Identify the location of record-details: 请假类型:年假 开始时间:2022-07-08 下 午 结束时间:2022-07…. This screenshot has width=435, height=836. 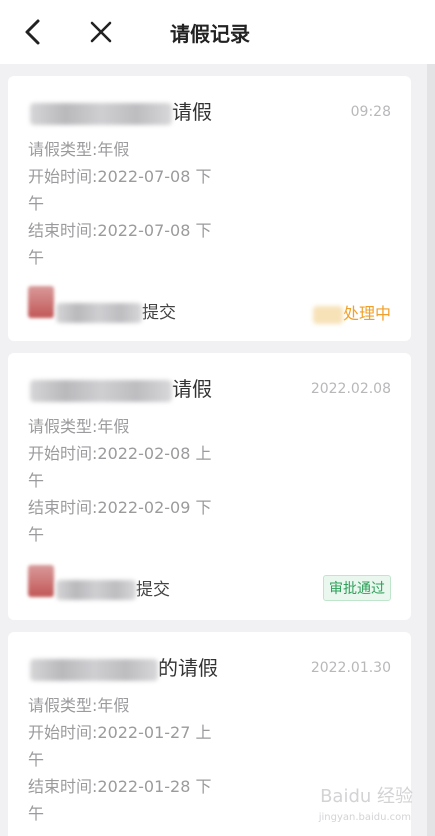
(128, 203).